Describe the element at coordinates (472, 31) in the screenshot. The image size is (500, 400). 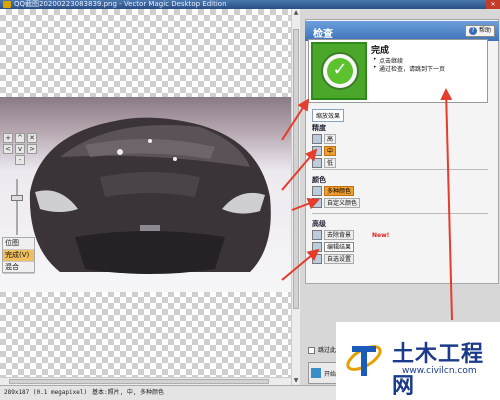
I see `help-icon: ?` at that location.